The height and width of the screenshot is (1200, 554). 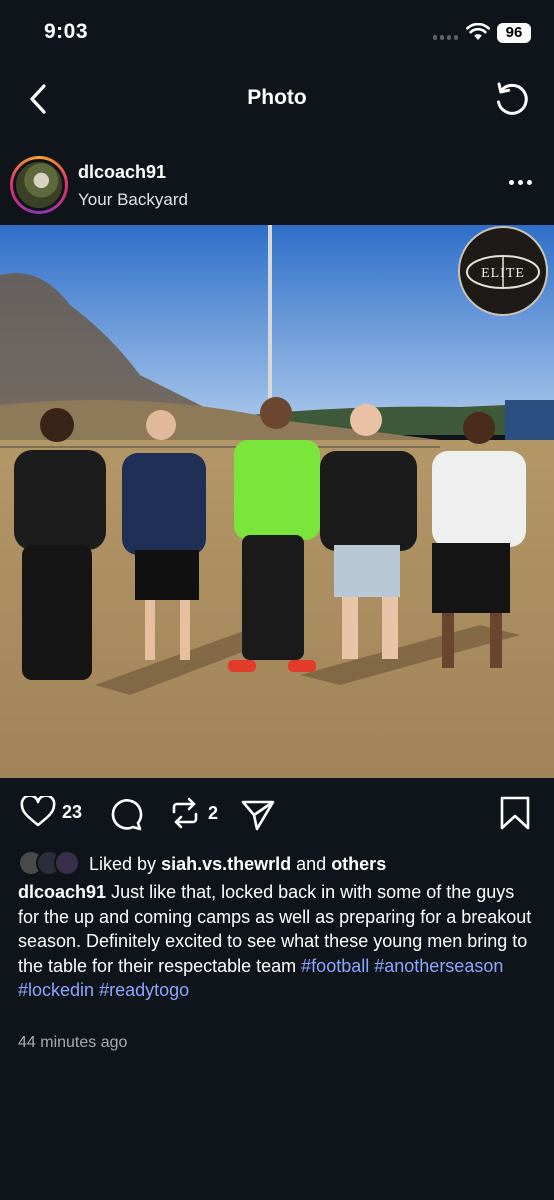 I want to click on like-button: 23, so click(x=51, y=812).